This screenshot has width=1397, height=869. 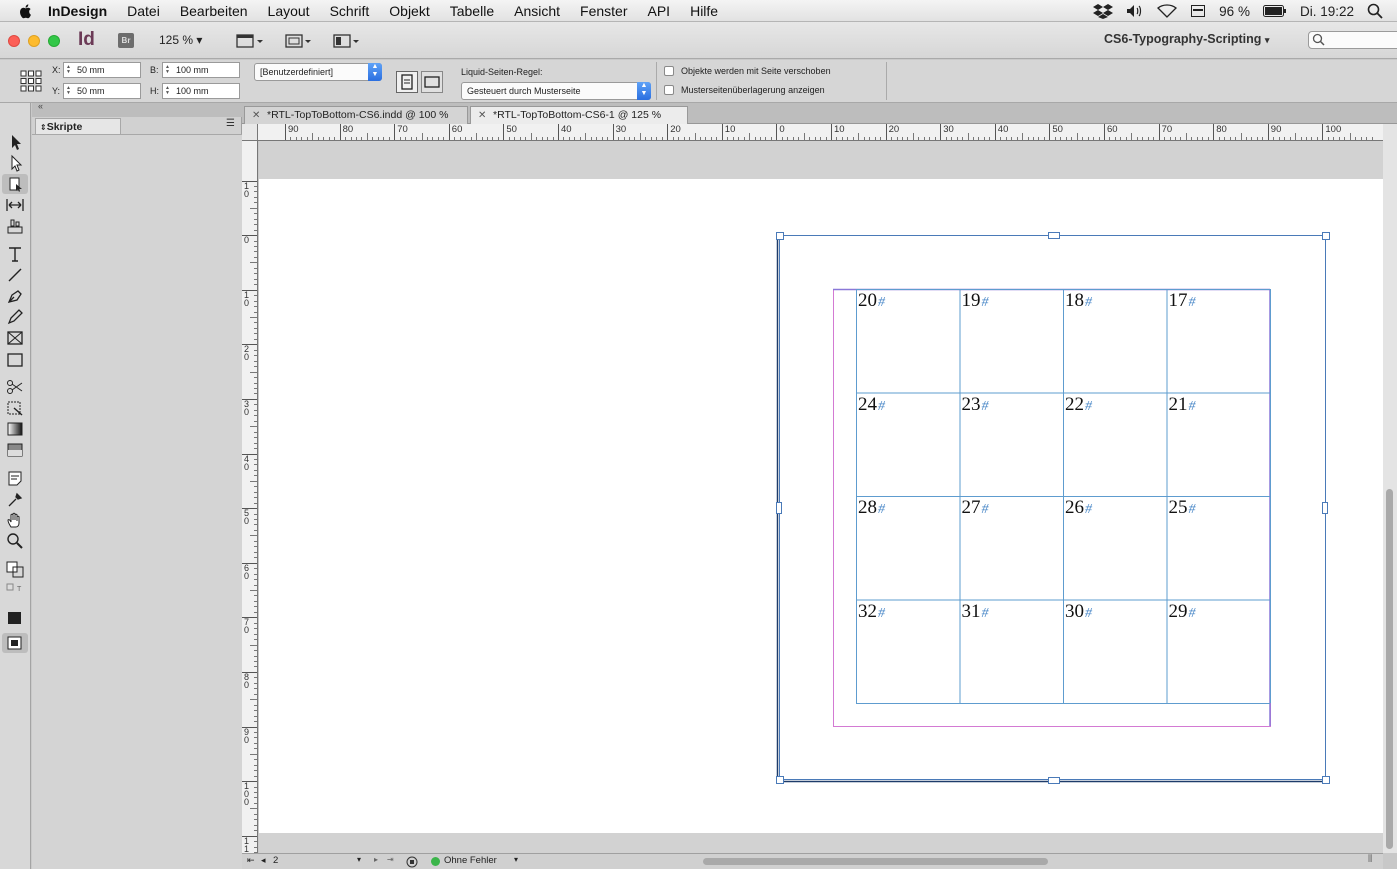 I want to click on gradient-feather-tool-icon, so click(x=15, y=450).